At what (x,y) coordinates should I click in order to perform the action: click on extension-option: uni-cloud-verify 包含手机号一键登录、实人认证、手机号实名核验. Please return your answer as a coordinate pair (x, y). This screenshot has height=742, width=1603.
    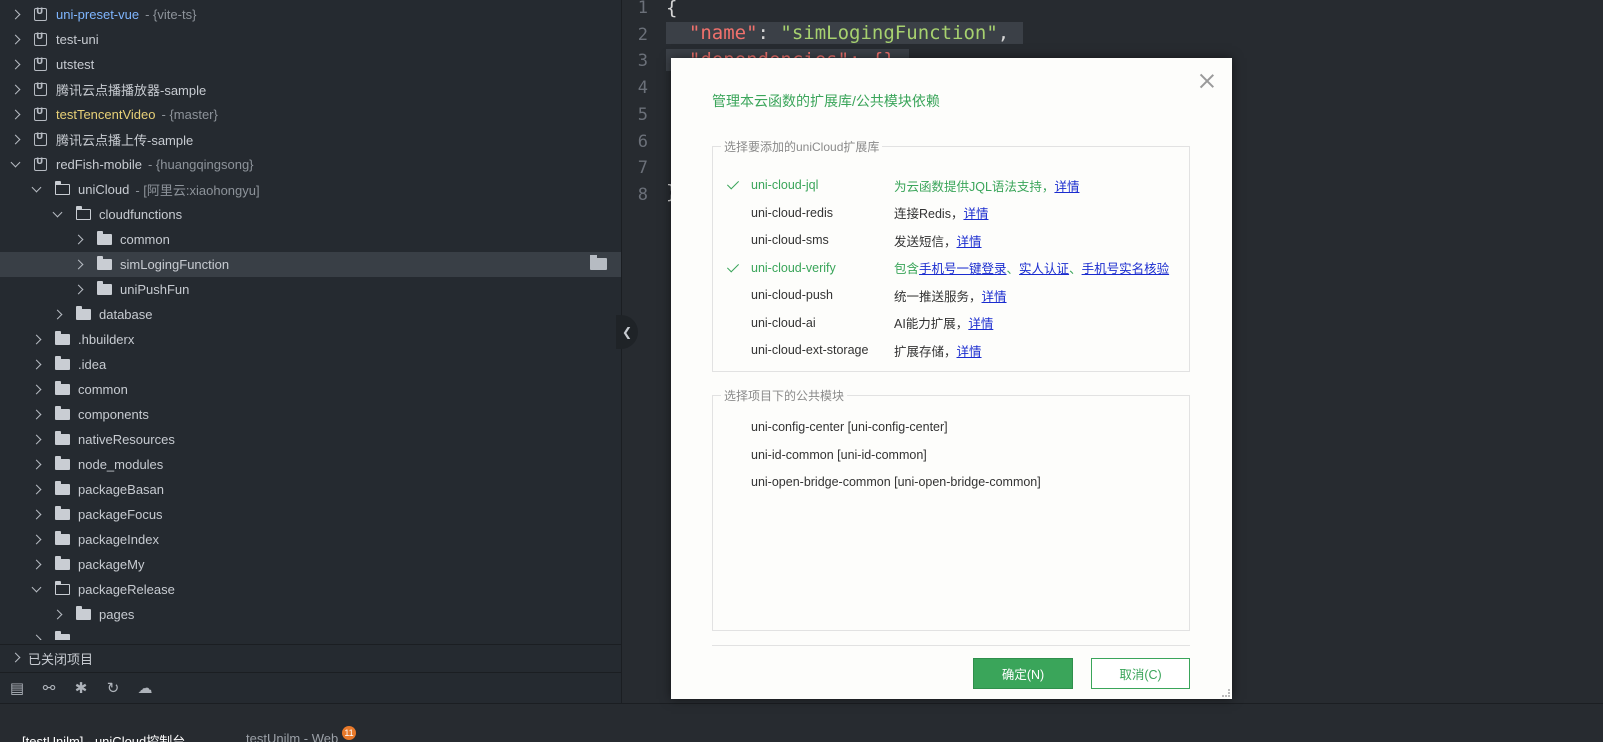
    Looking at the image, I should click on (951, 268).